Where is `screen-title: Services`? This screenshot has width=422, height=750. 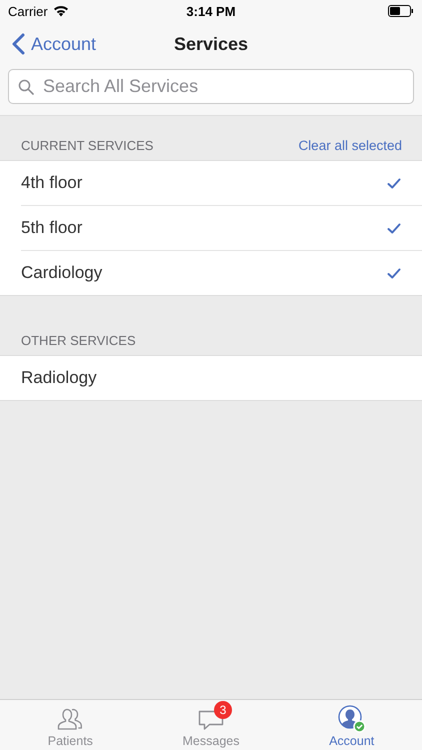
screen-title: Services is located at coordinates (211, 44).